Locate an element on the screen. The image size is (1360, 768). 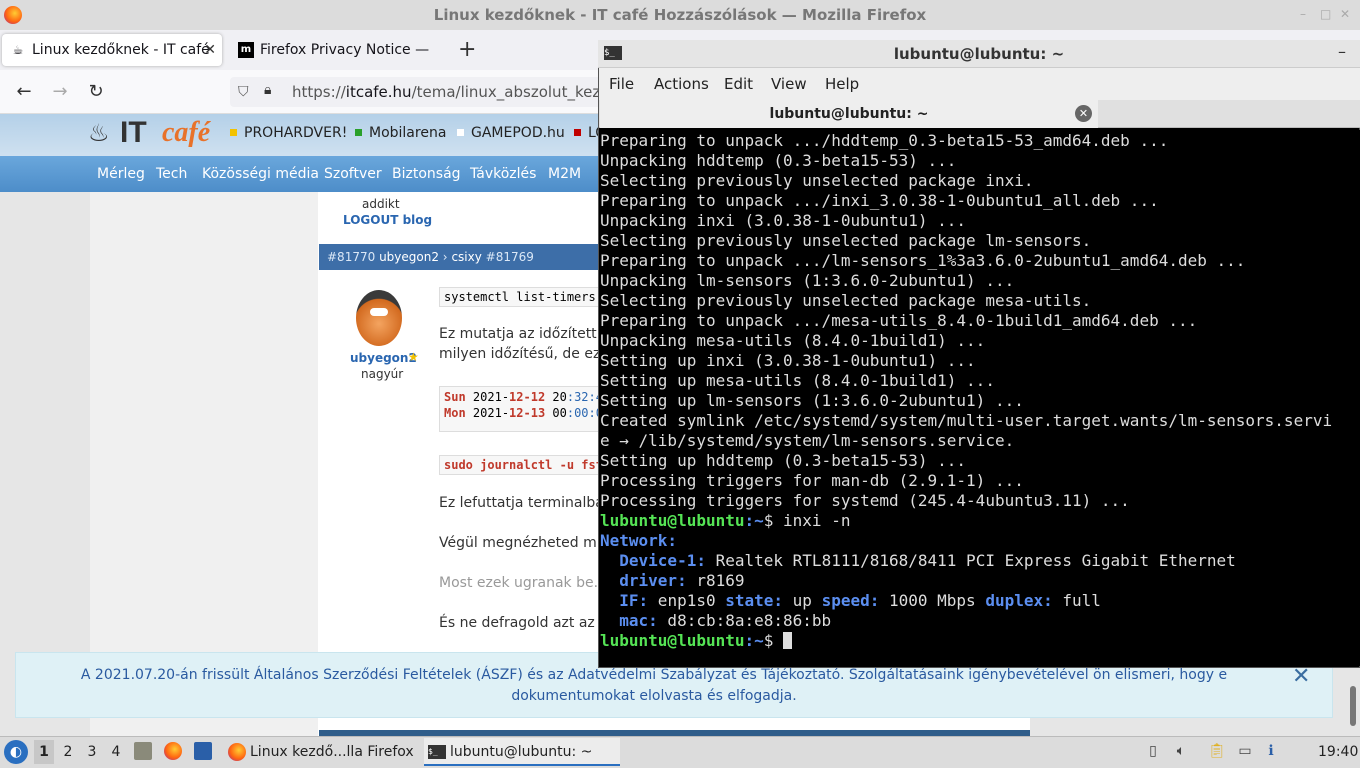
code-token: :00:0 is located at coordinates (582, 413).